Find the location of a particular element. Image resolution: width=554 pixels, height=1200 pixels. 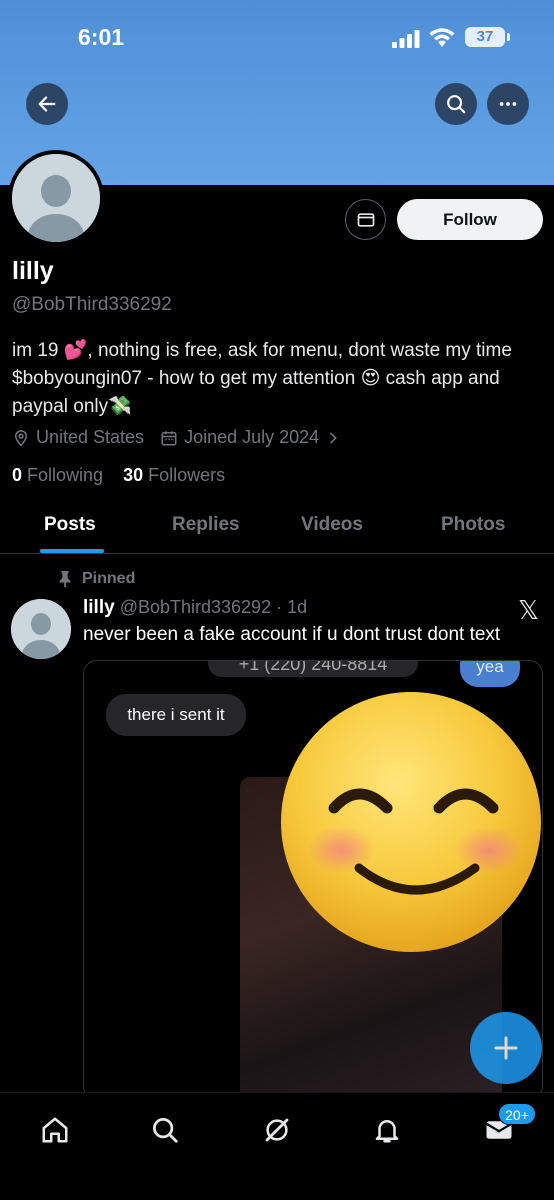

tab-photos: Photos is located at coordinates (473, 525).